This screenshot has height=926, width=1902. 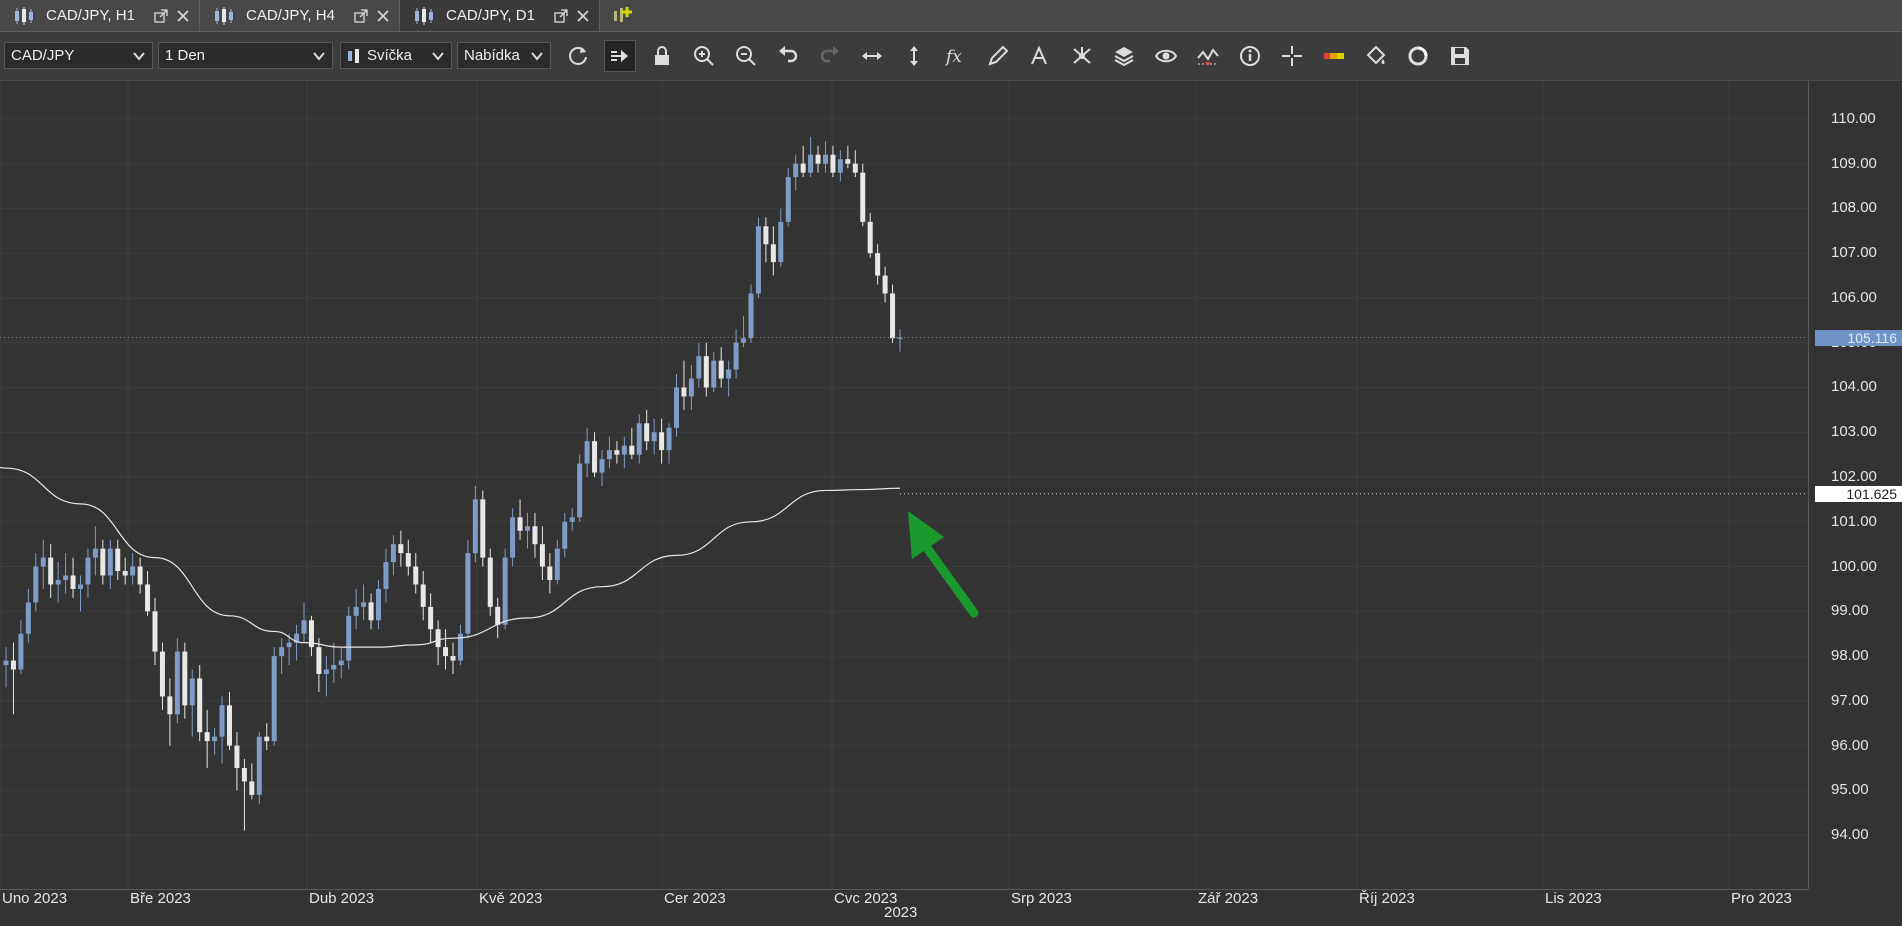 I want to click on chart-type-select: Svíčka, so click(x=396, y=55).